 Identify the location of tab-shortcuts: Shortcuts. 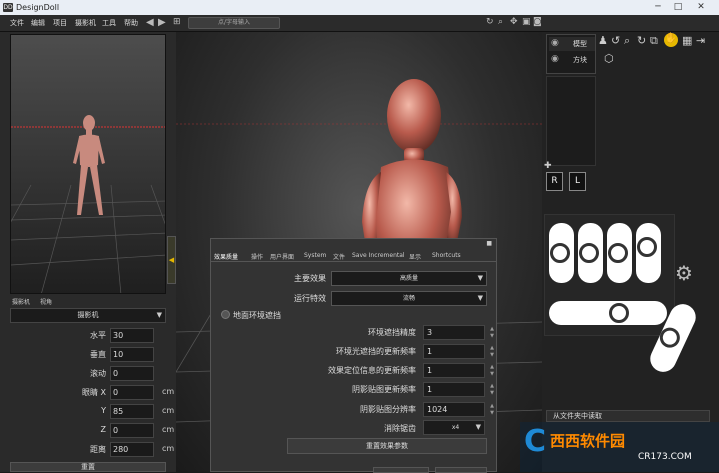
(446, 255).